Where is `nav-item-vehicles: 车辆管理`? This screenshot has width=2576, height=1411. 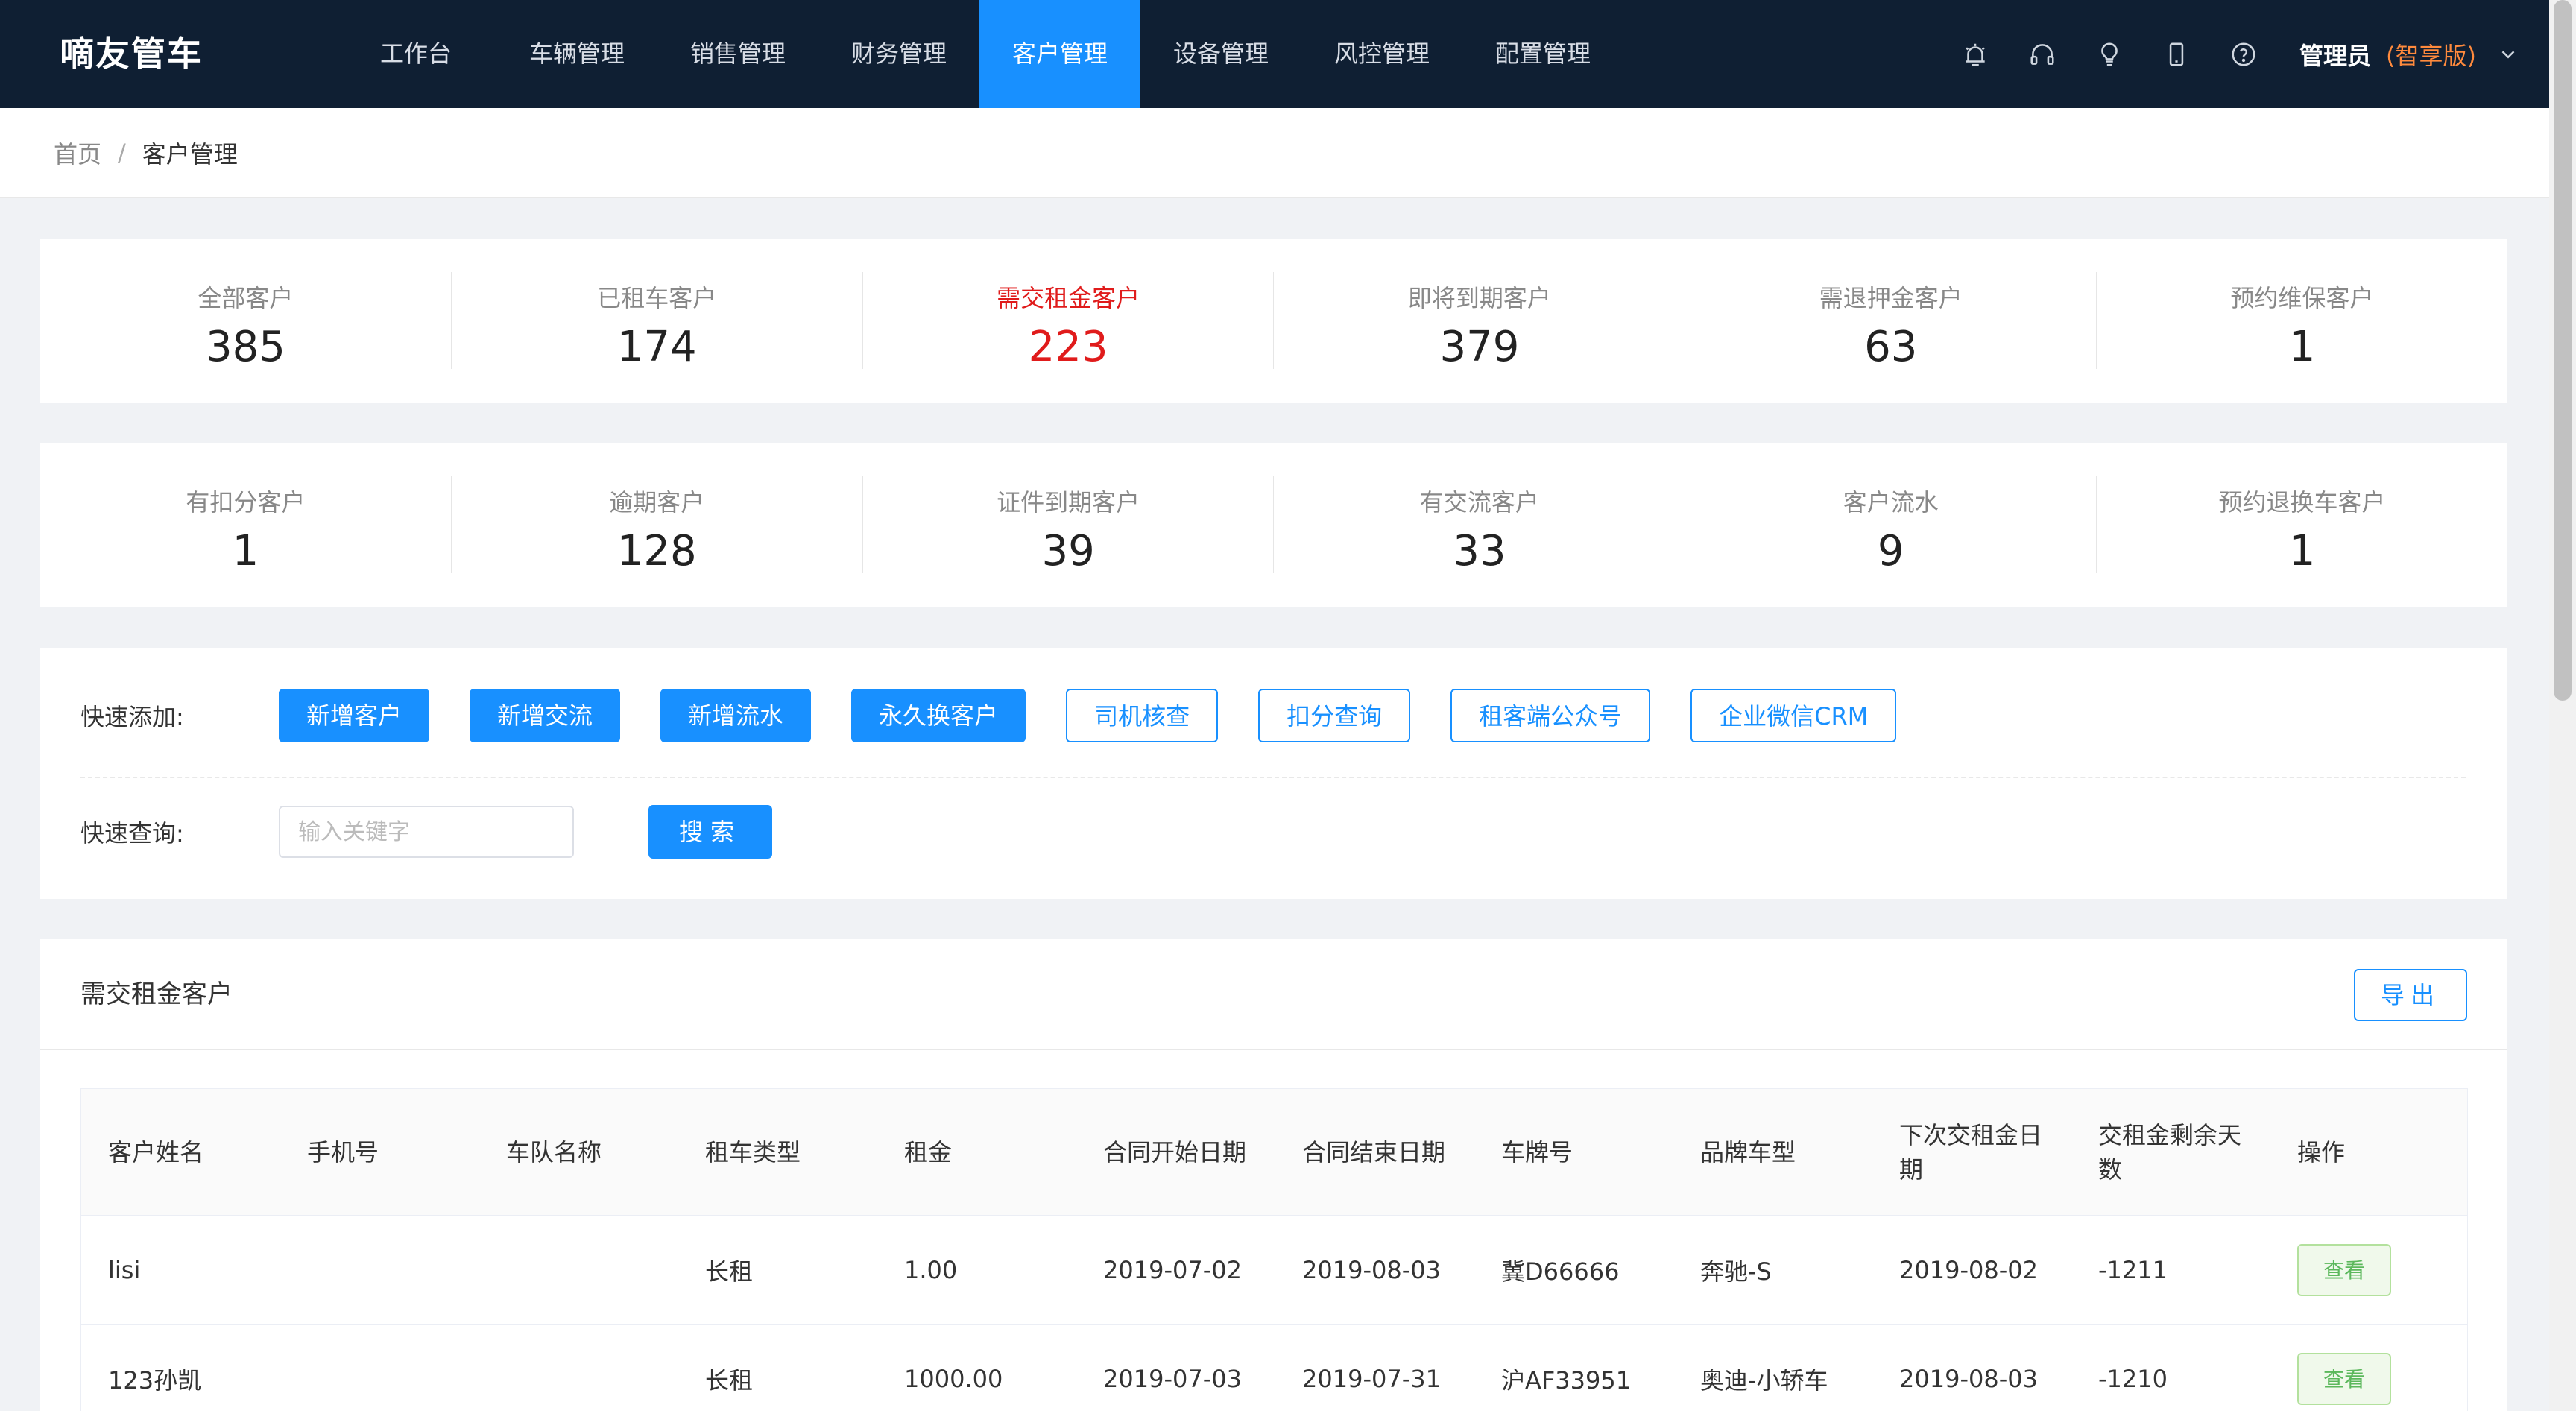 nav-item-vehicles: 车辆管理 is located at coordinates (576, 54).